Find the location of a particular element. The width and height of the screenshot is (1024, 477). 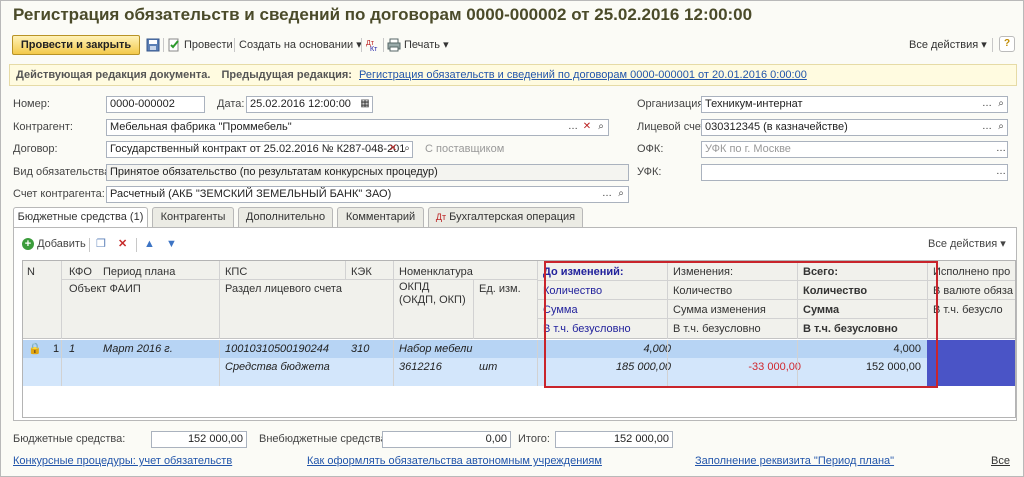

move-down-icon: ▼ is located at coordinates (171, 244).